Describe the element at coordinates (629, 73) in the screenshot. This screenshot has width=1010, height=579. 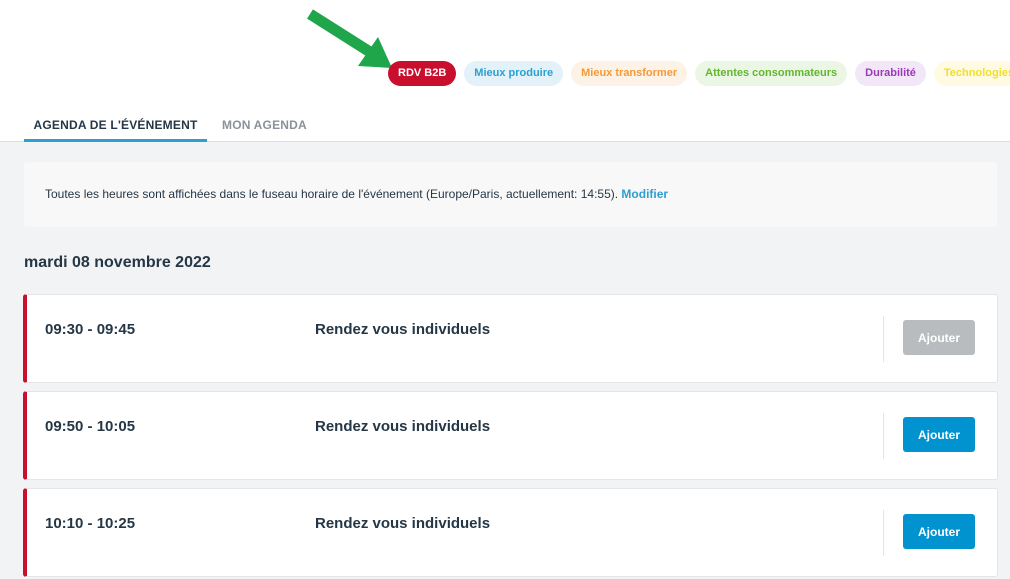
I see `tag-mieux-transformer: Mieux transformer` at that location.